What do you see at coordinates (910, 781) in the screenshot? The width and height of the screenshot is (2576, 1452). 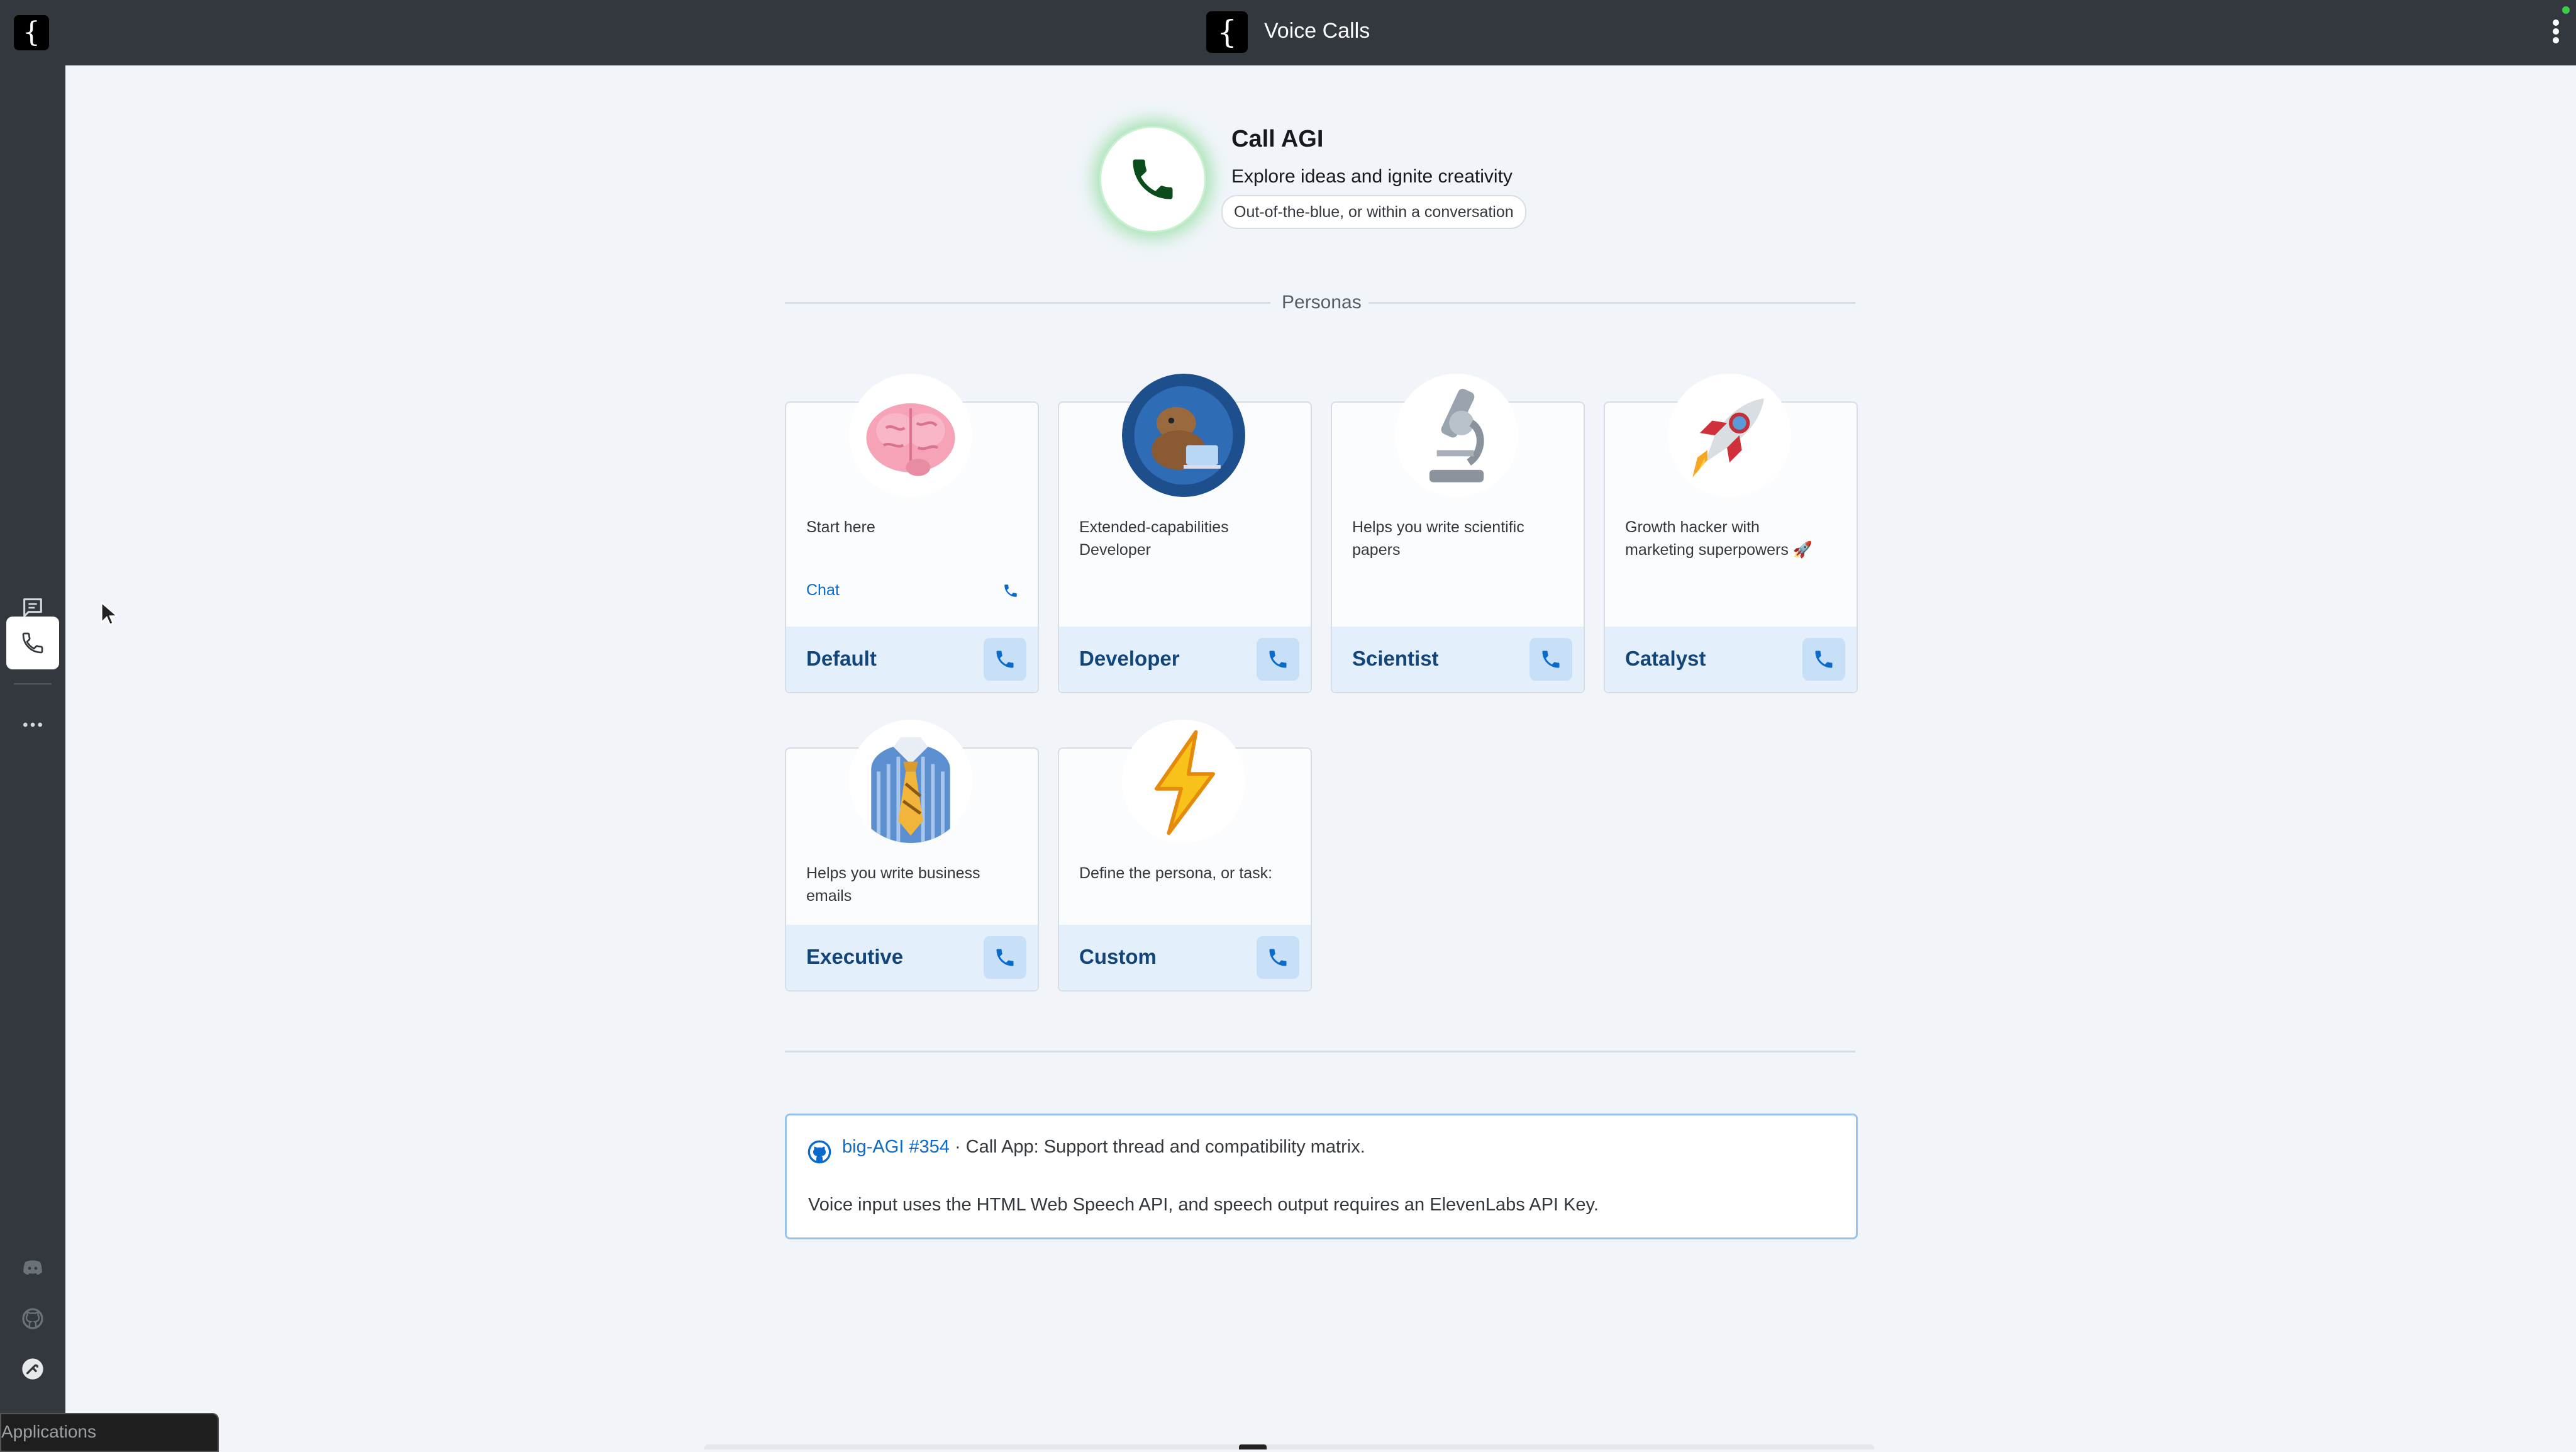 I see `necktie-icon` at bounding box center [910, 781].